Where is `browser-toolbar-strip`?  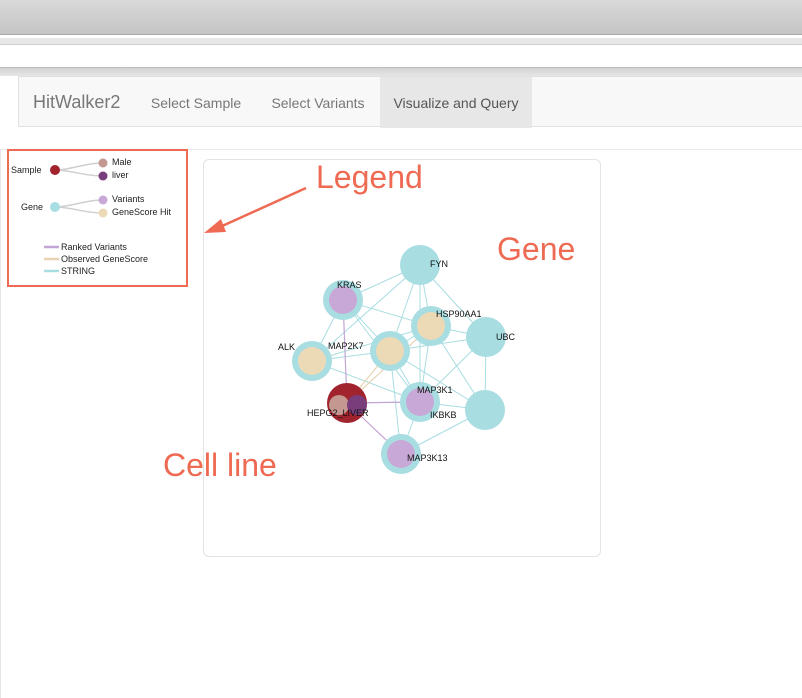
browser-toolbar-strip is located at coordinates (401, 41).